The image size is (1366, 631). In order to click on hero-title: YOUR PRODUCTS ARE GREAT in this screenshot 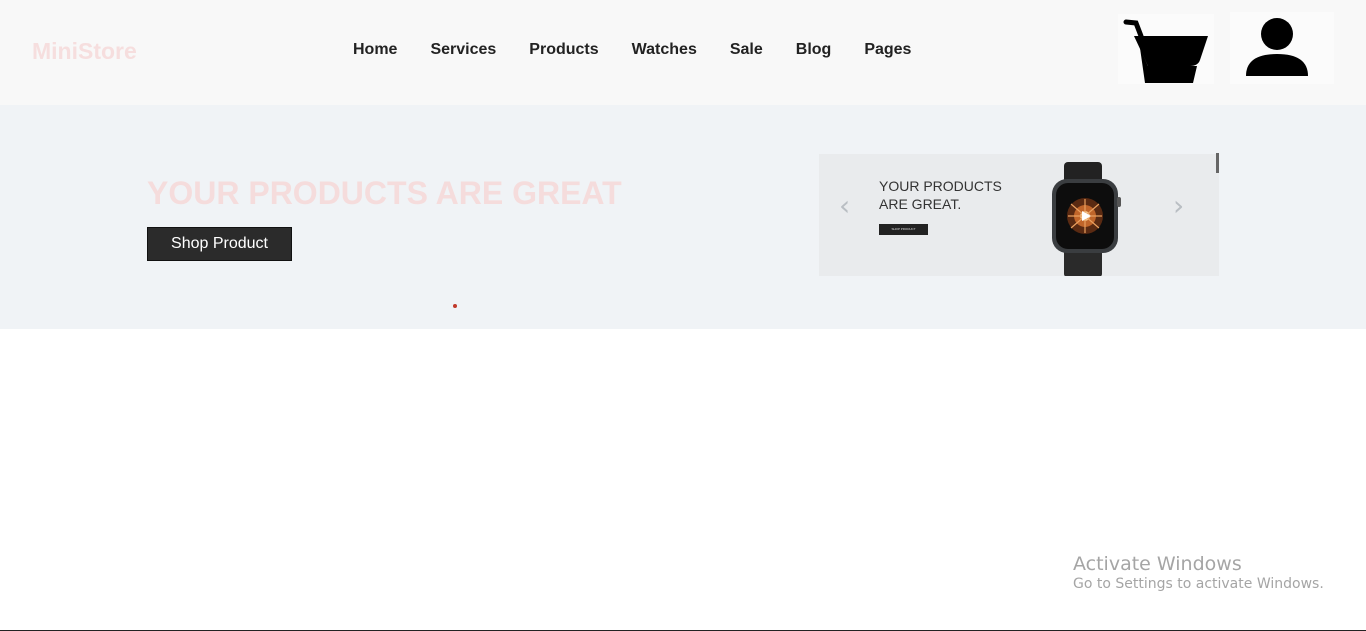, I will do `click(384, 193)`.